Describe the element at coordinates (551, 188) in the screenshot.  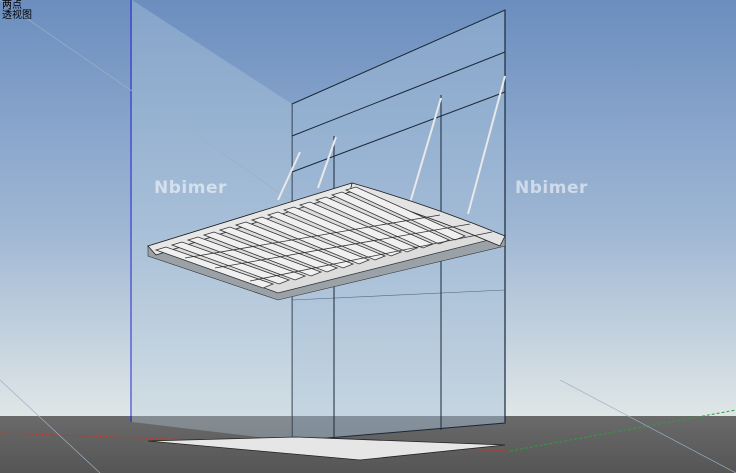
I see `watermark-logo-right: Nbimer` at that location.